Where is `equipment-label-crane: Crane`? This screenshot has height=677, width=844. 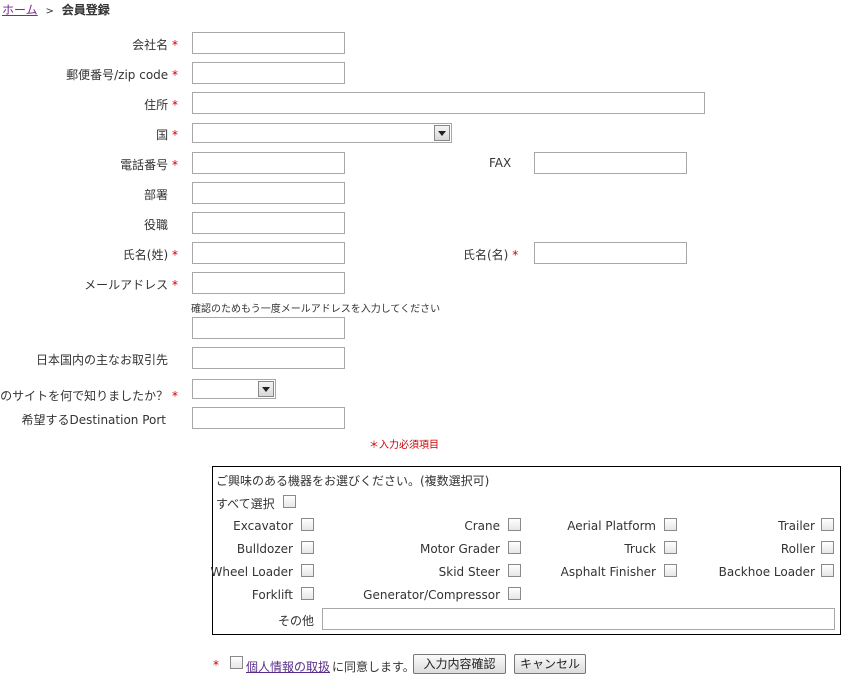
equipment-label-crane: Crane is located at coordinates (482, 526).